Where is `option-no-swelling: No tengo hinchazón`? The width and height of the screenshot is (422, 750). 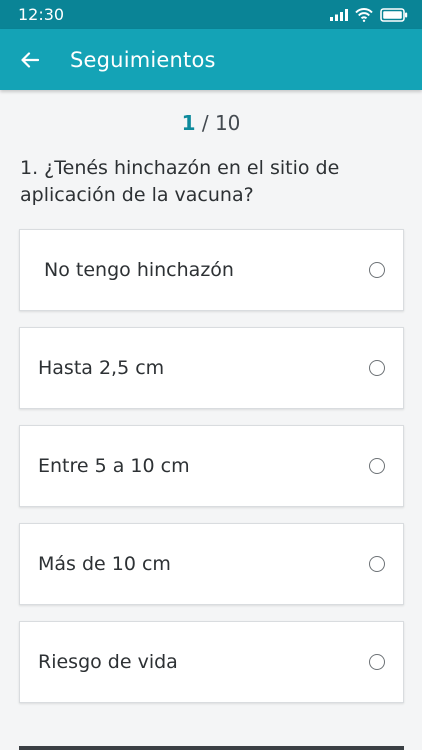 option-no-swelling: No tengo hinchazón is located at coordinates (211, 270).